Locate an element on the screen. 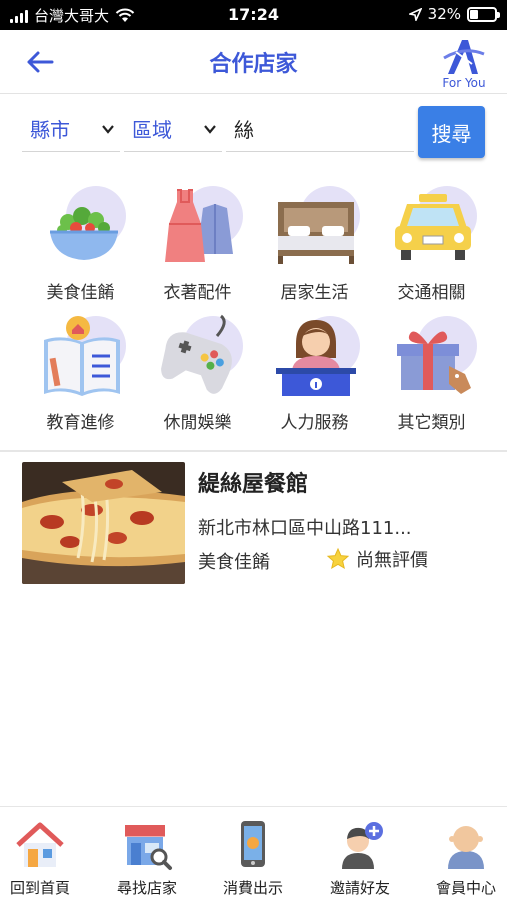 The width and height of the screenshot is (507, 900). rating-text: 尚無評價 is located at coordinates (392, 560).